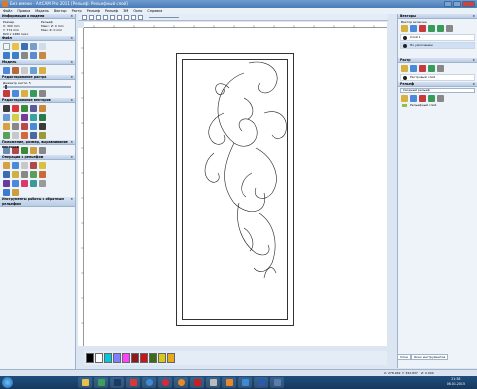  Describe the element at coordinates (42, 174) in the screenshot. I see `offset-relief-icon` at that location.